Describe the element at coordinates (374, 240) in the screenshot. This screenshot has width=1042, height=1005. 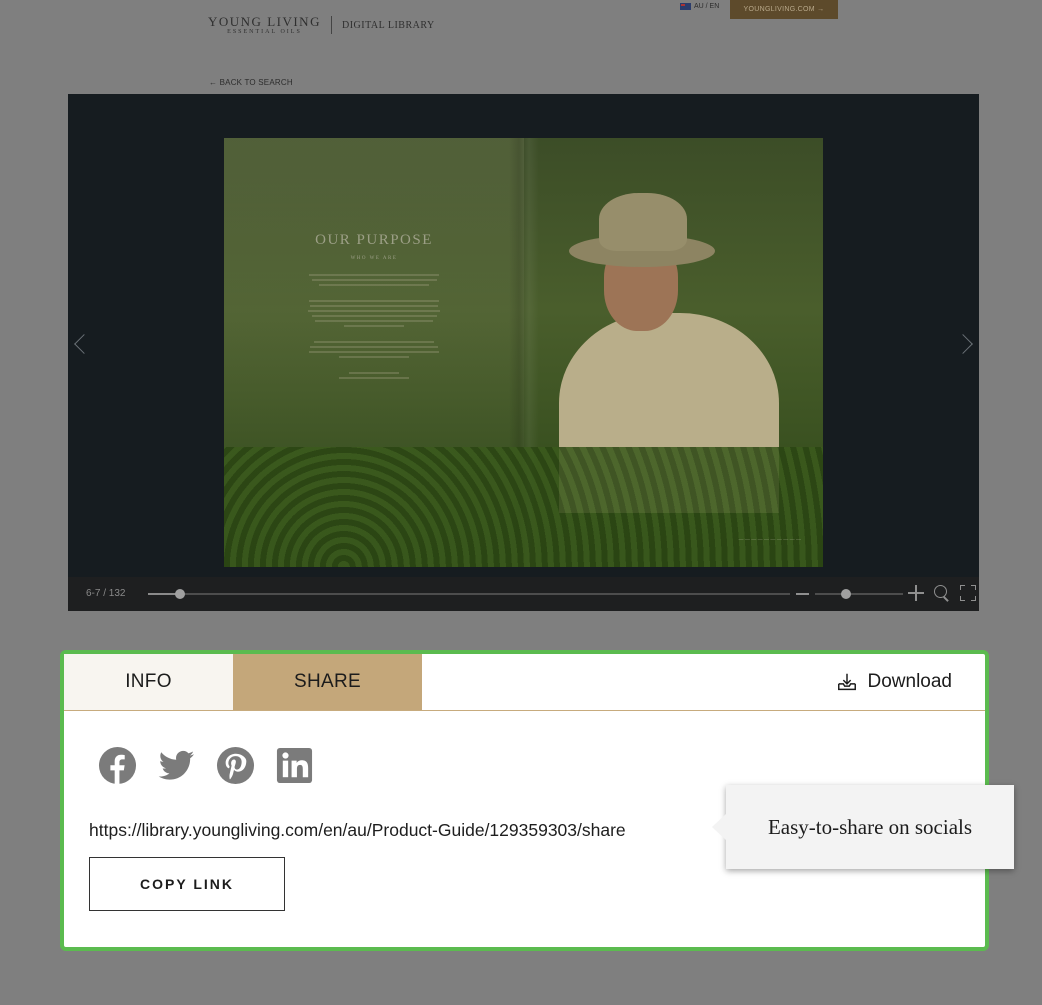
I see `purpose-heading: OUR PURPOSE` at that location.